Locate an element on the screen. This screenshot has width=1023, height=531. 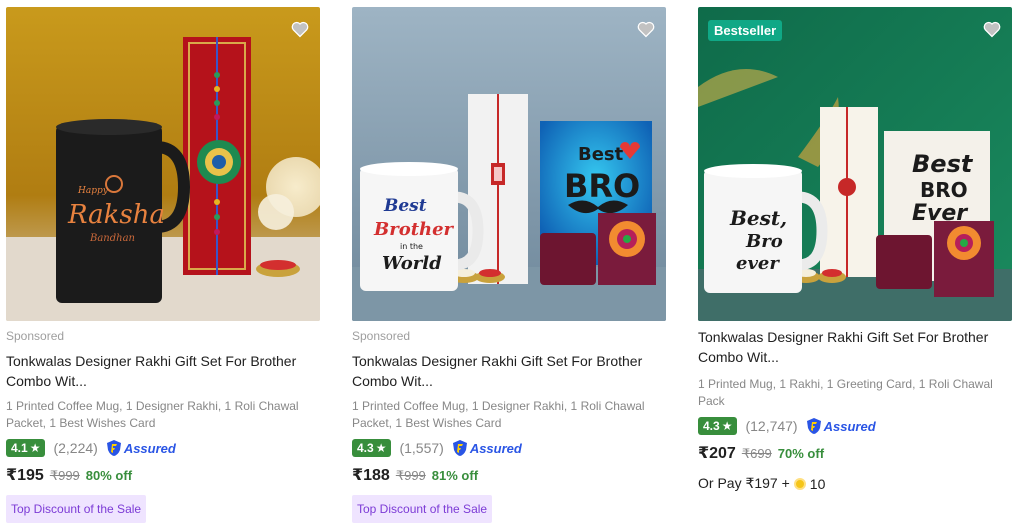
mug-text-best: Best, is located at coordinates (758, 218).